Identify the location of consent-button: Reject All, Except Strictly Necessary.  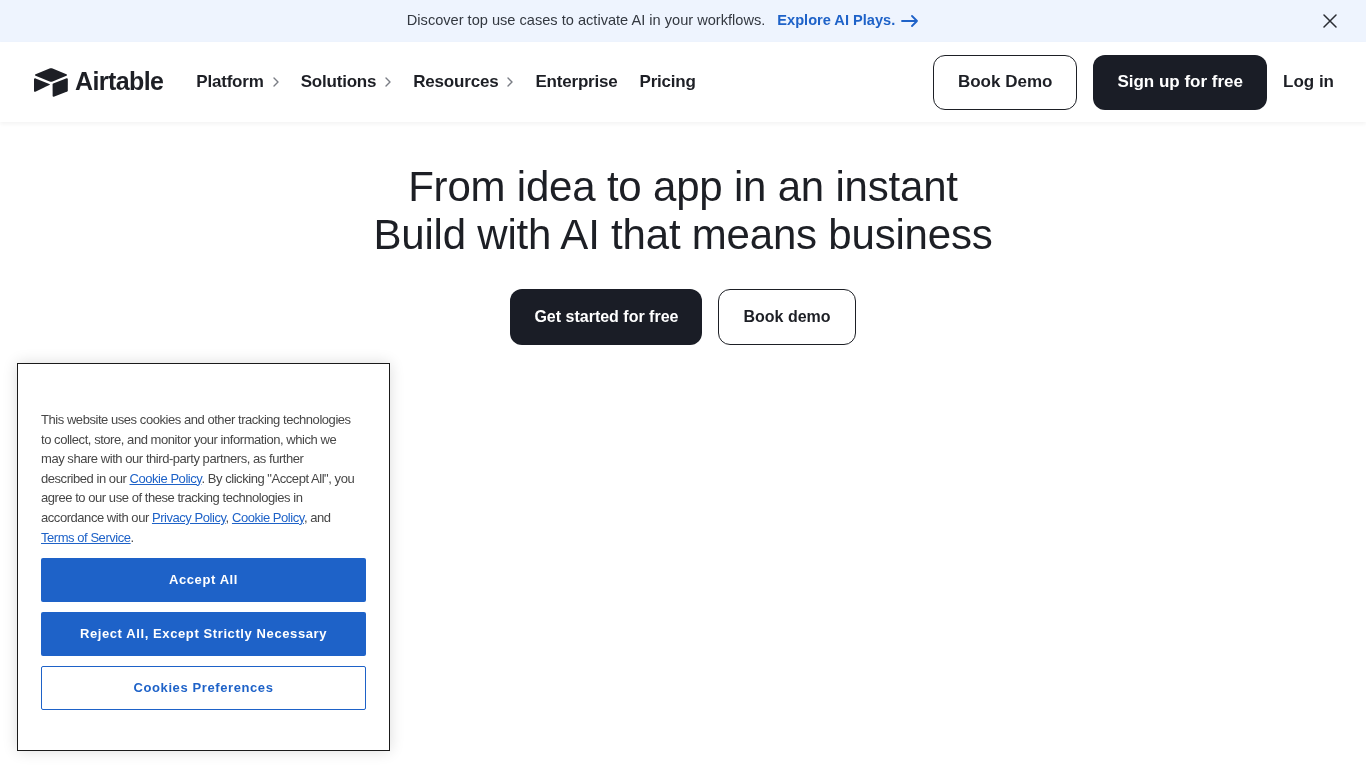
(203, 634).